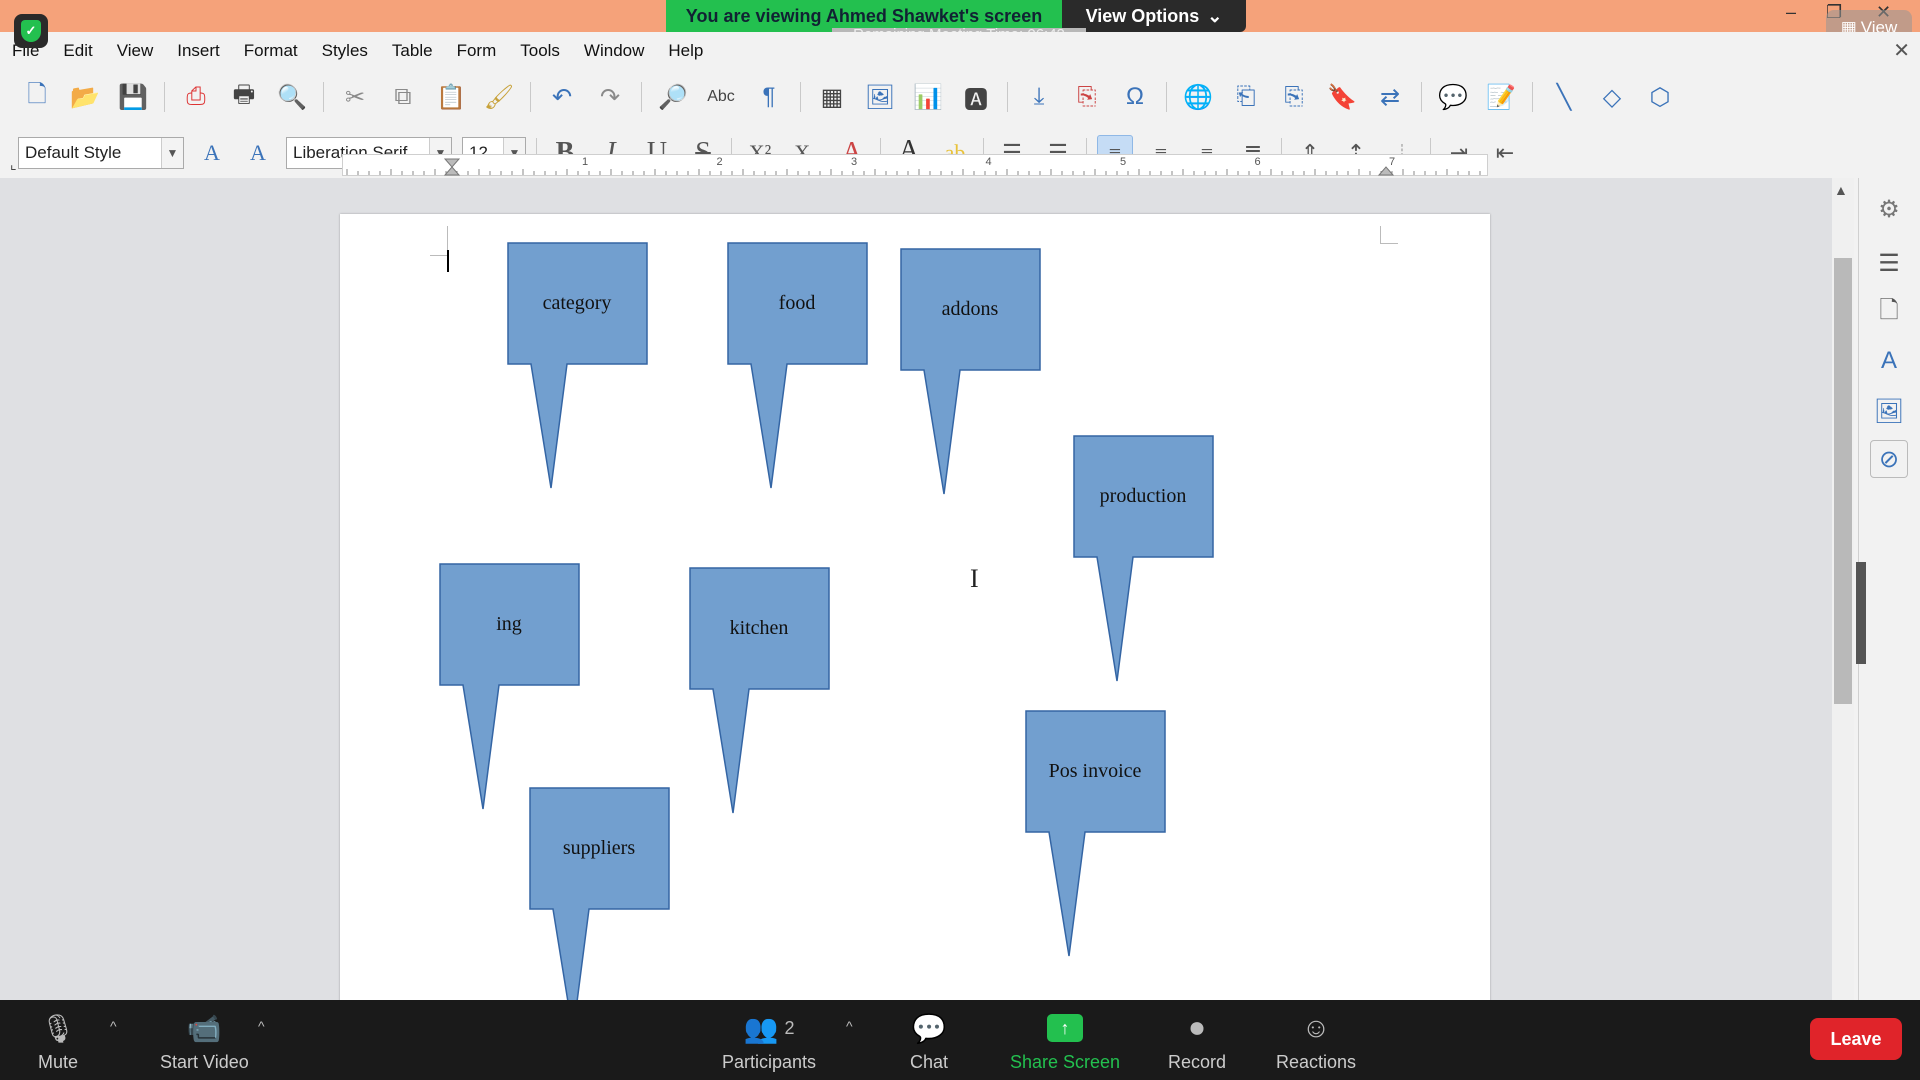 The width and height of the screenshot is (1920, 1080). Describe the element at coordinates (1065, 1062) in the screenshot. I see `share-screen-label: Share Screen` at that location.